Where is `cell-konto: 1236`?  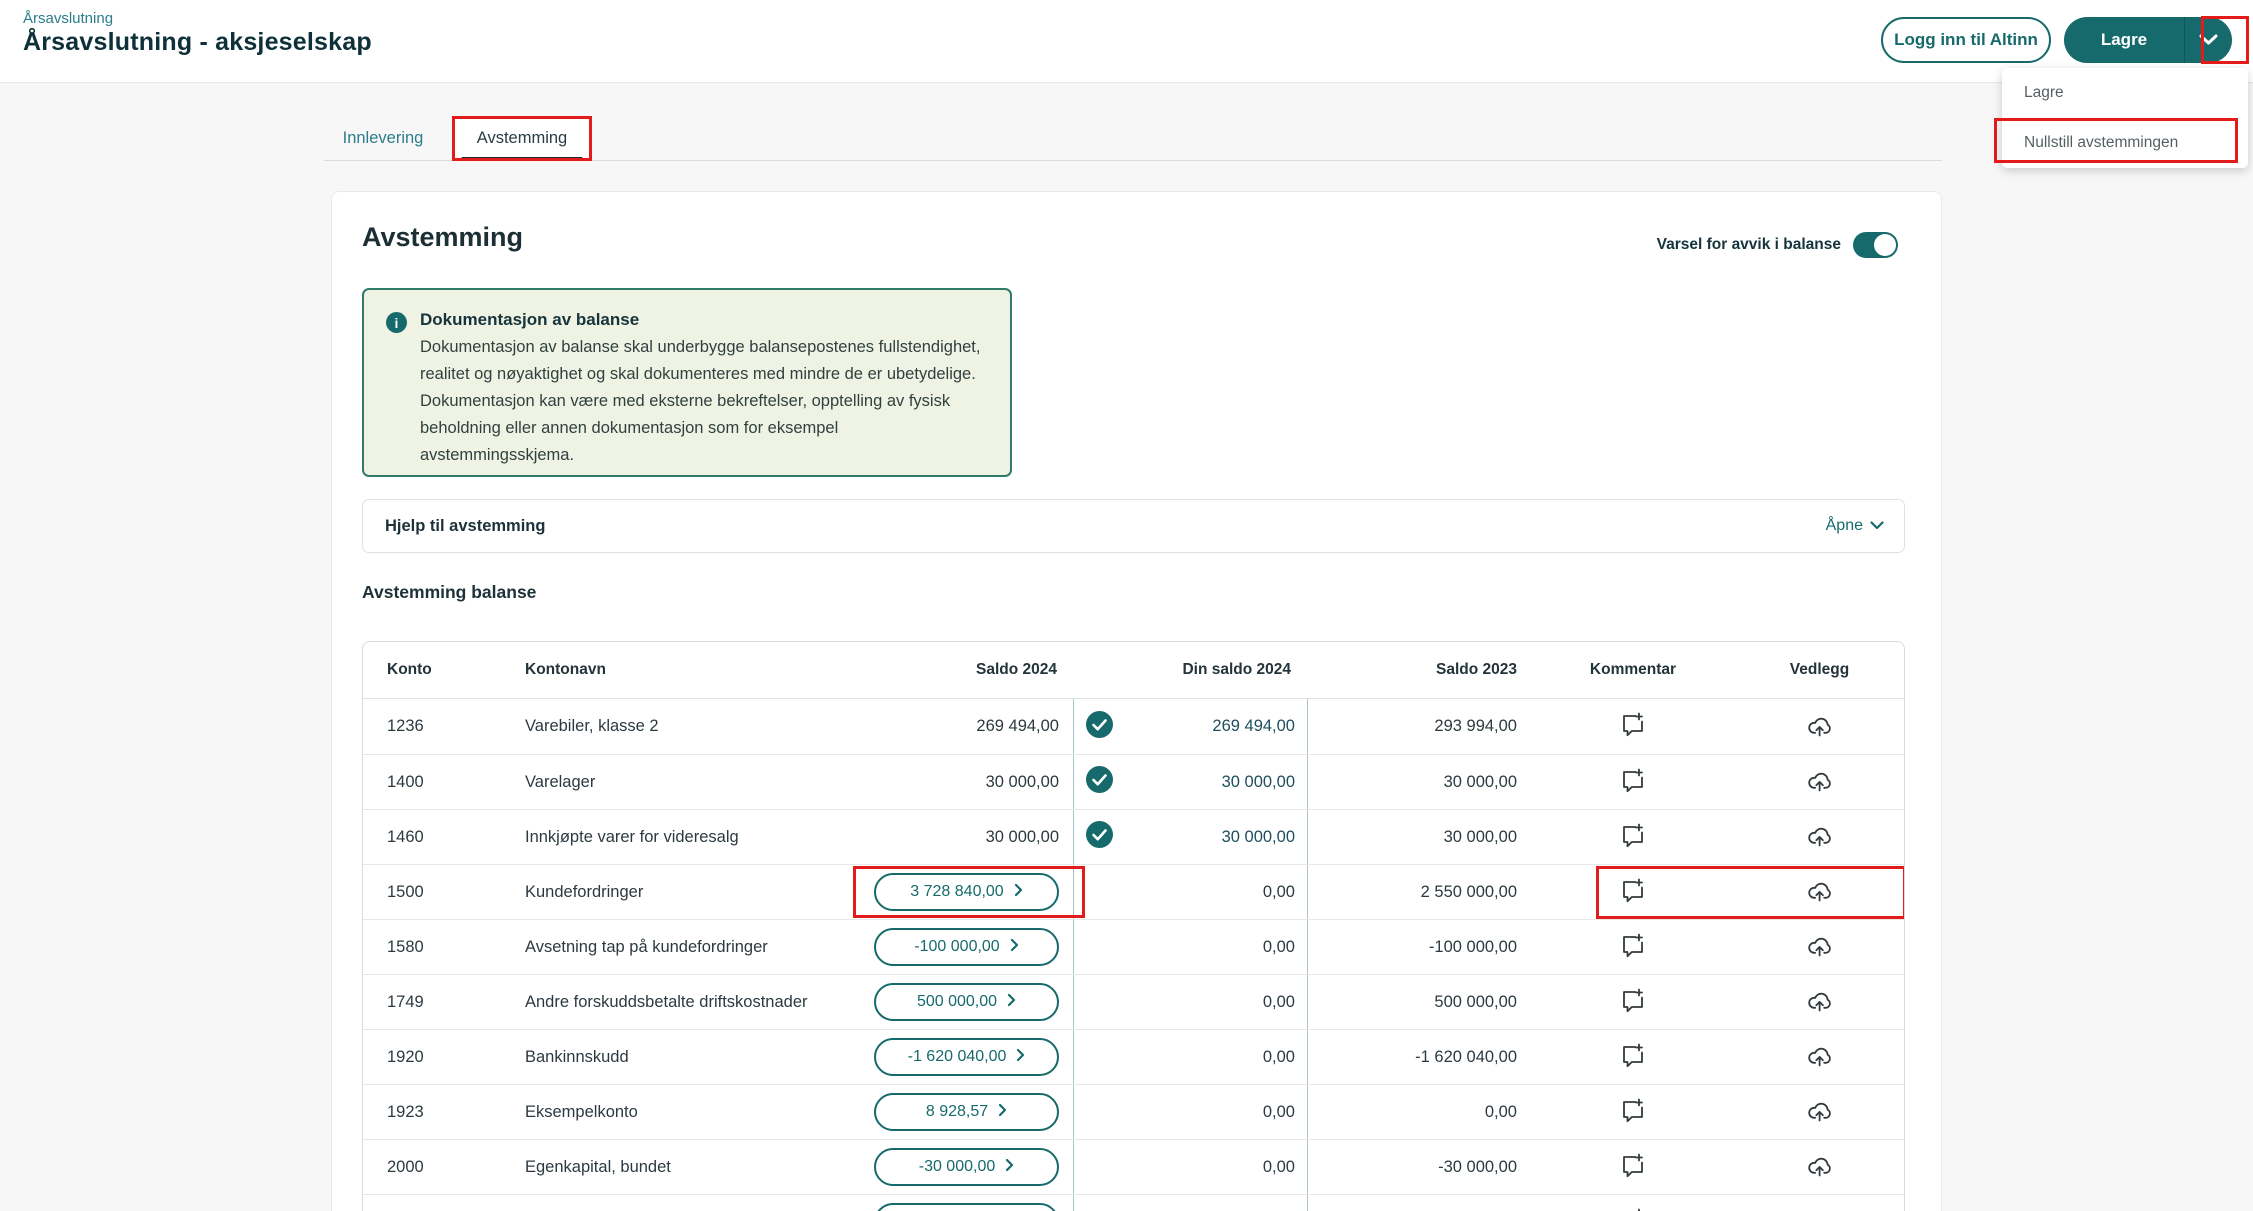
cell-konto: 1236 is located at coordinates (405, 726).